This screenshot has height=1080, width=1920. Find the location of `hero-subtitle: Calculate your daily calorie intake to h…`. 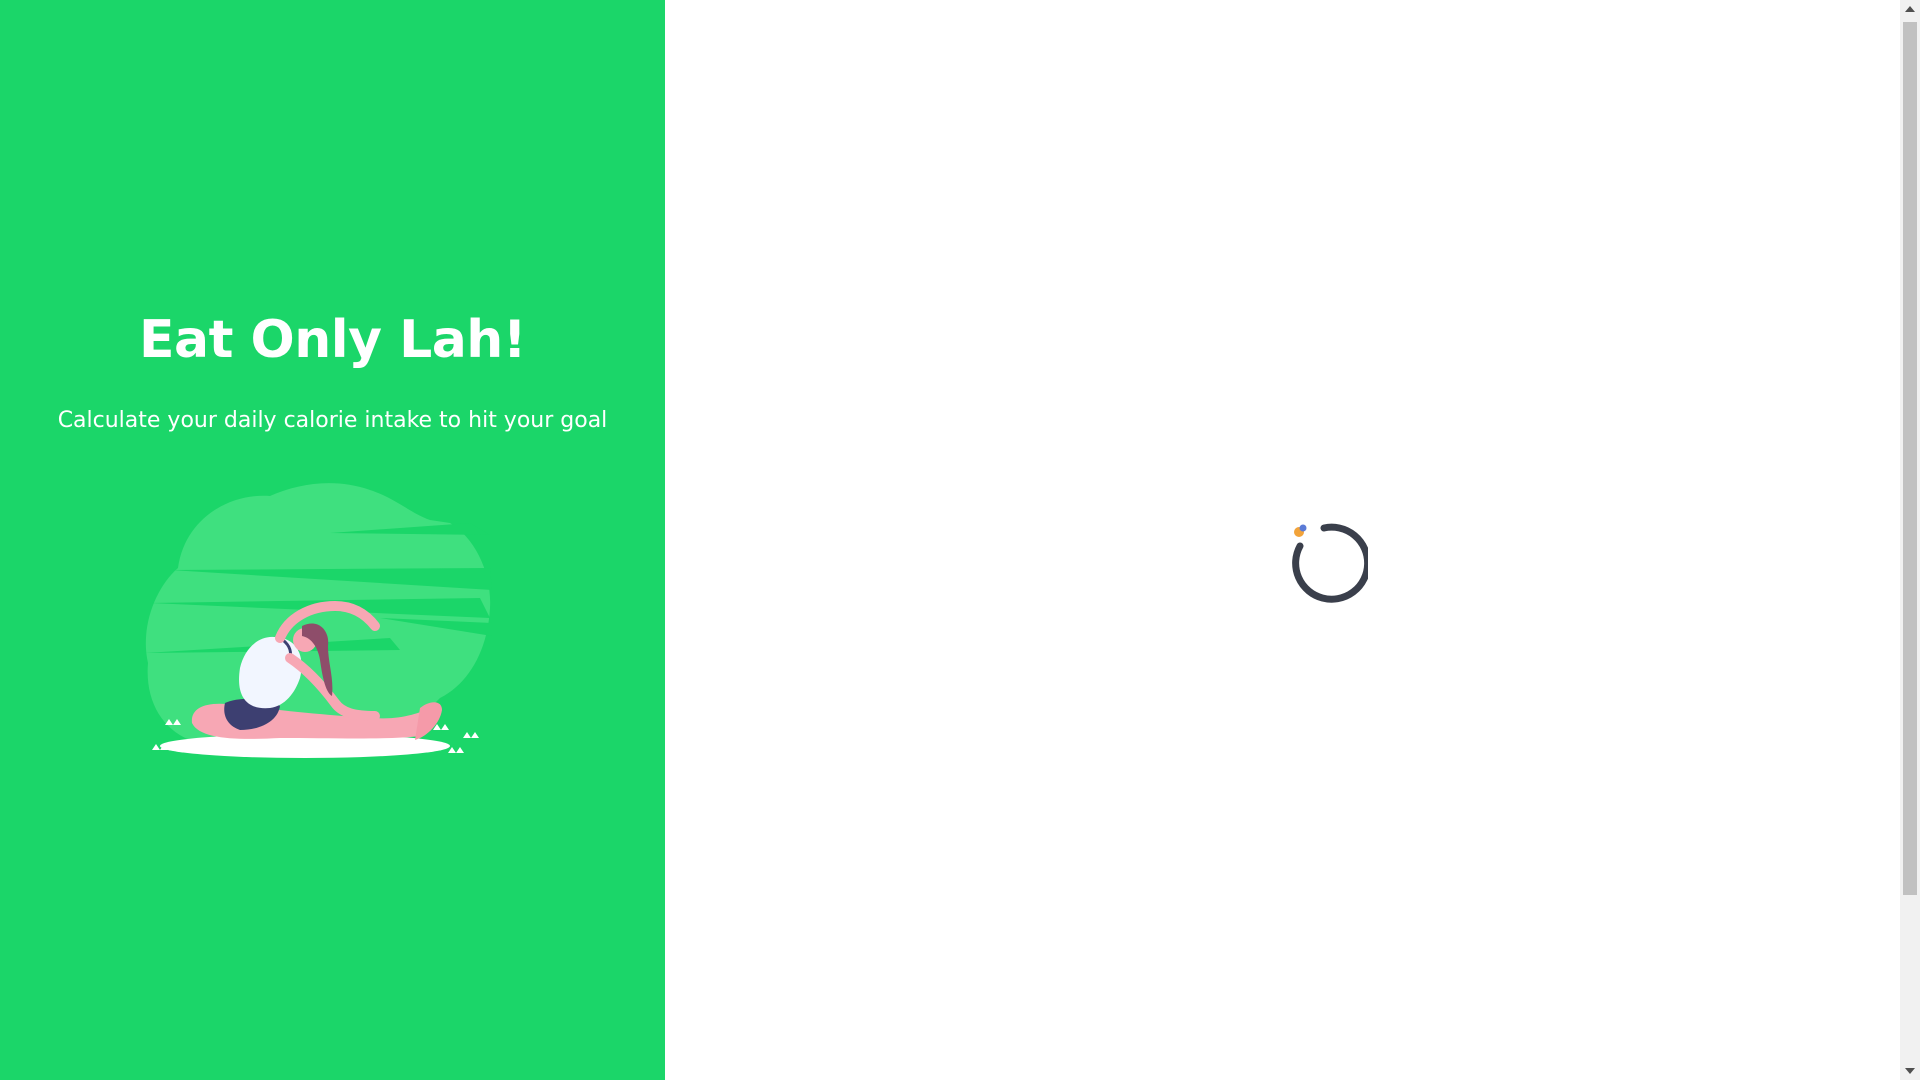

hero-subtitle: Calculate your daily calorie intake to h… is located at coordinates (332, 420).